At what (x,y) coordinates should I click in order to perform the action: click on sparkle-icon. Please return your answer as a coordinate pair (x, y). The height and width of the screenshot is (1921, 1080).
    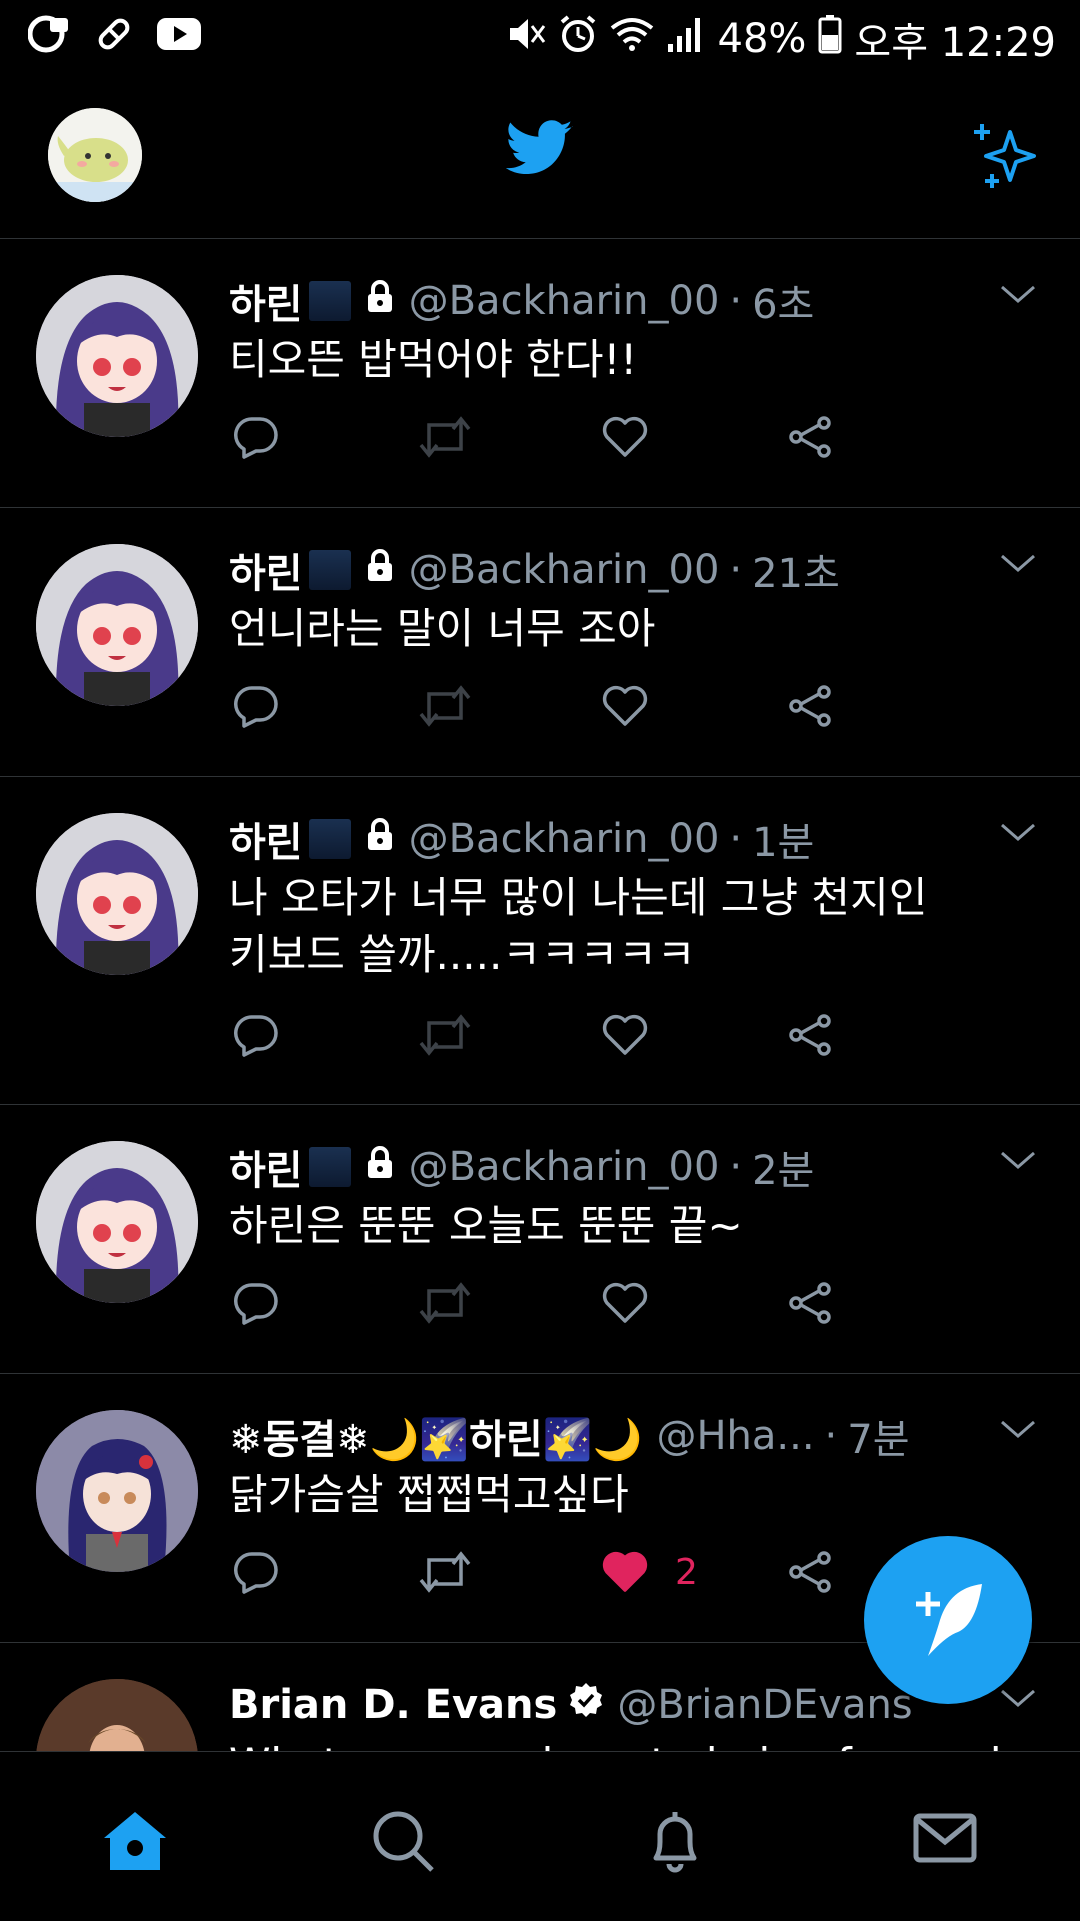
    Looking at the image, I should click on (1007, 159).